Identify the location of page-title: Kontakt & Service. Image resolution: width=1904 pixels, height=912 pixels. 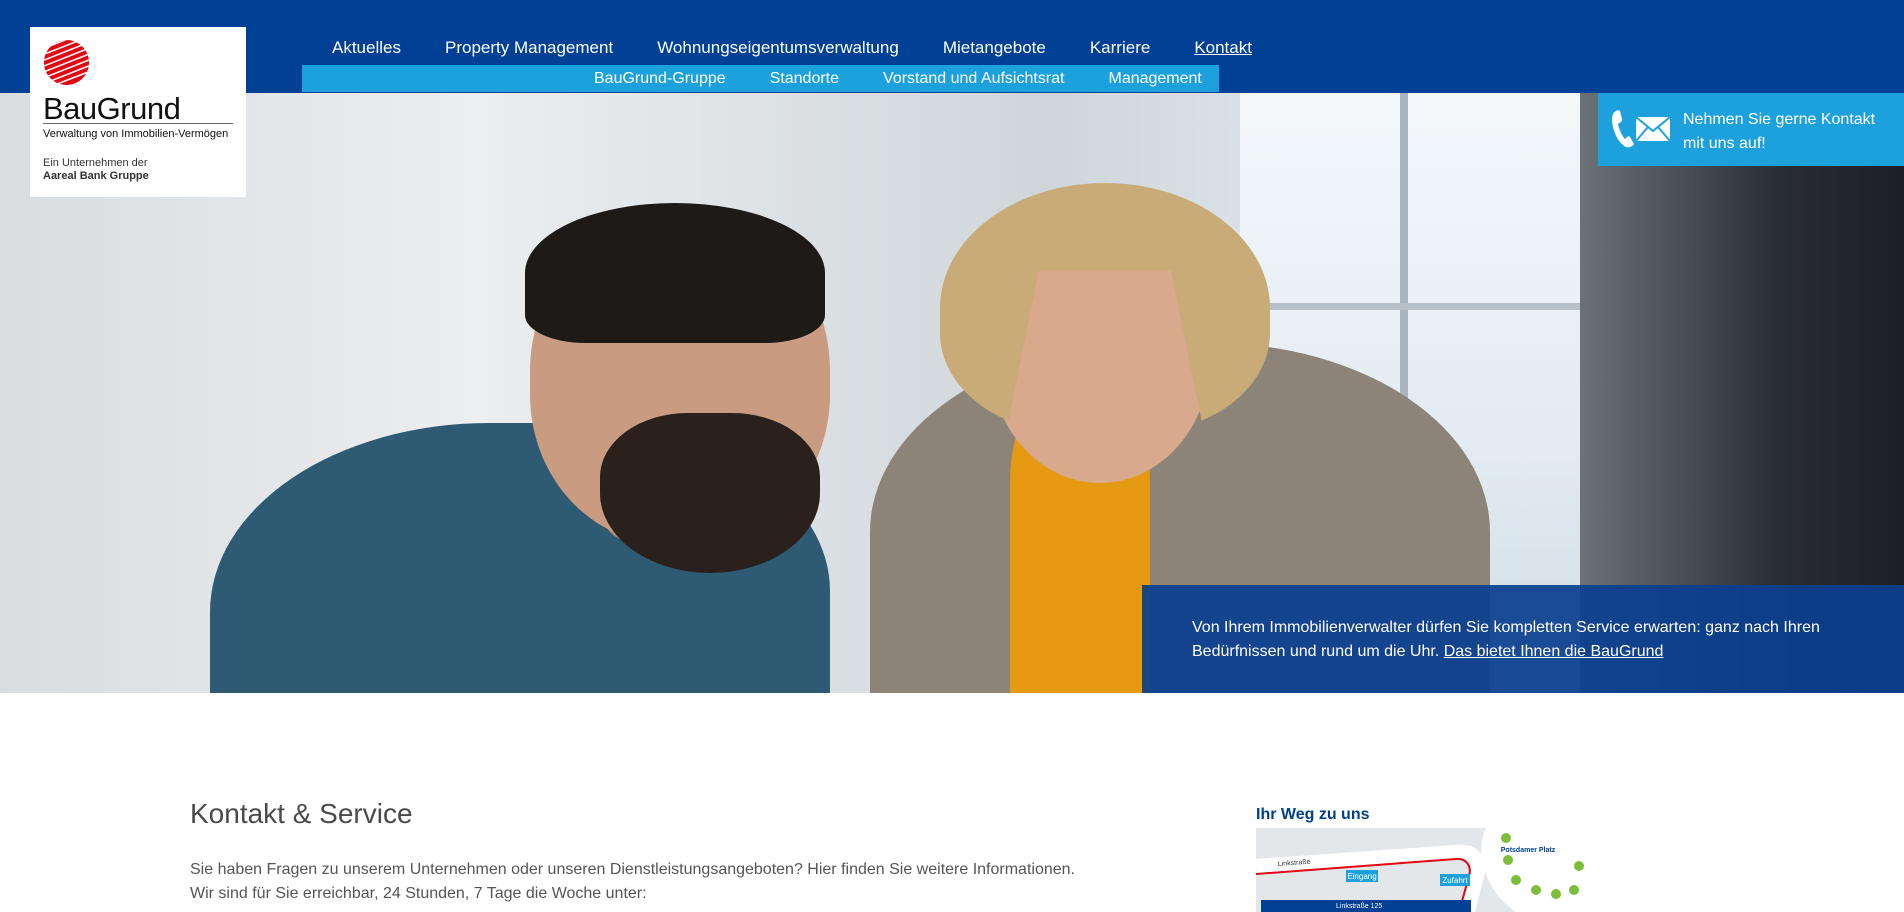
(301, 813).